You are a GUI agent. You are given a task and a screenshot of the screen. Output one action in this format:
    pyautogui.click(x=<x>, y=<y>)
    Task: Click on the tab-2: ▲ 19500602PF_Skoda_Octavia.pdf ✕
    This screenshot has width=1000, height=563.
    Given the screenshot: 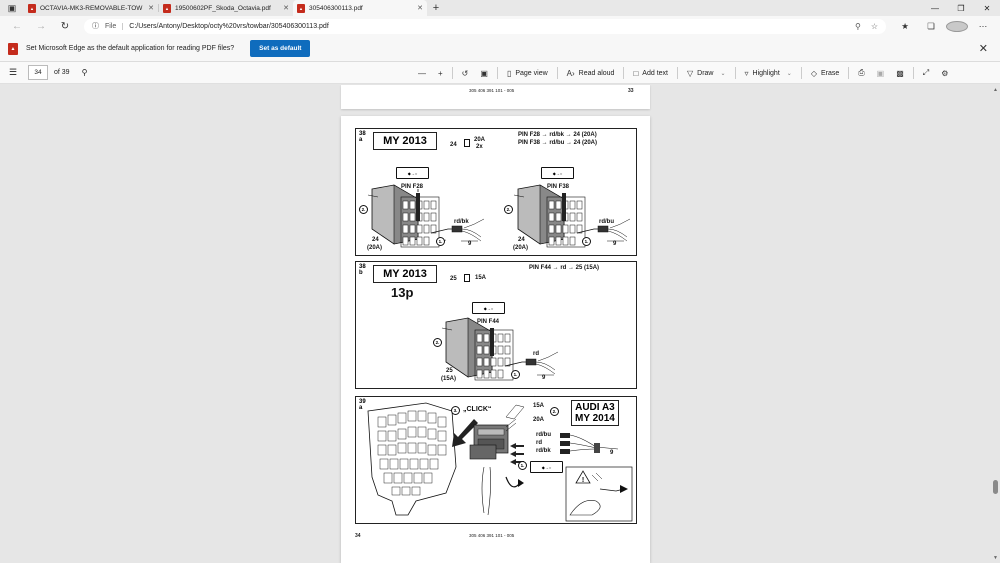 What is the action you would take?
    pyautogui.click(x=226, y=8)
    